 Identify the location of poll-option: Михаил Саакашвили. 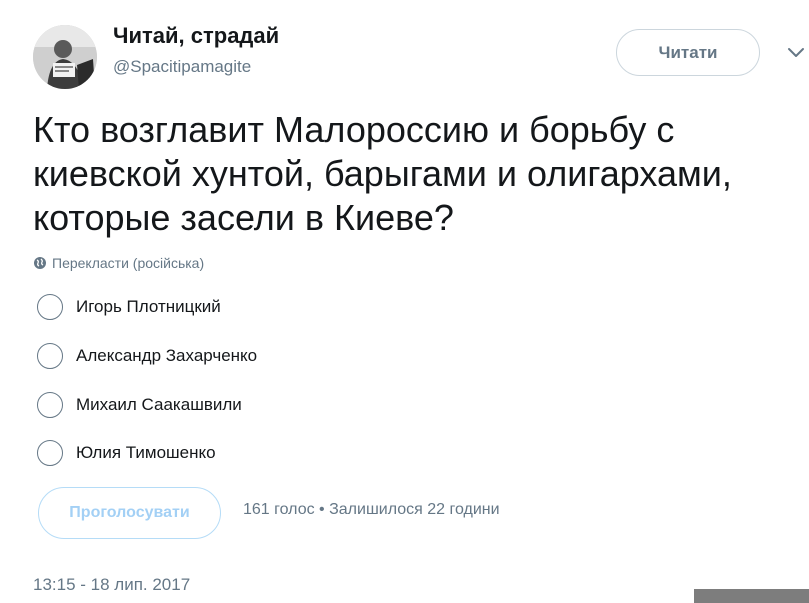
(139, 405).